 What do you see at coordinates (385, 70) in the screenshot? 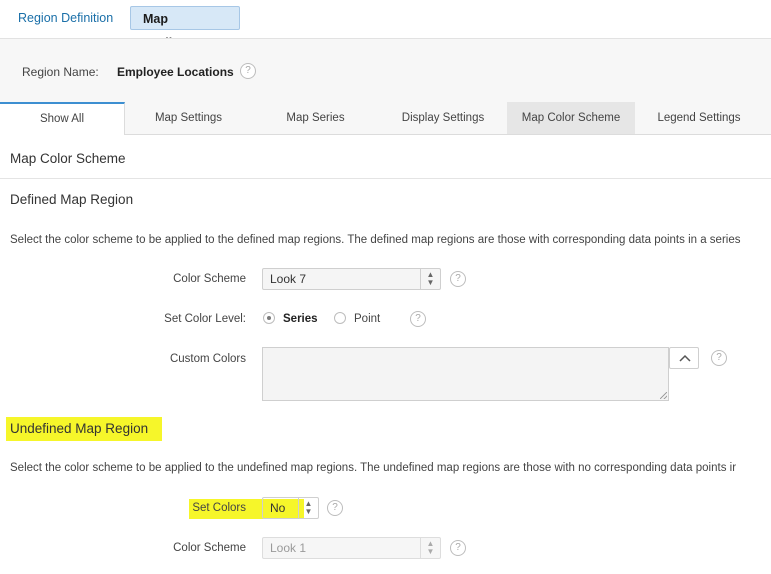
I see `region-header: Region Name: Employee Locations ?` at bounding box center [385, 70].